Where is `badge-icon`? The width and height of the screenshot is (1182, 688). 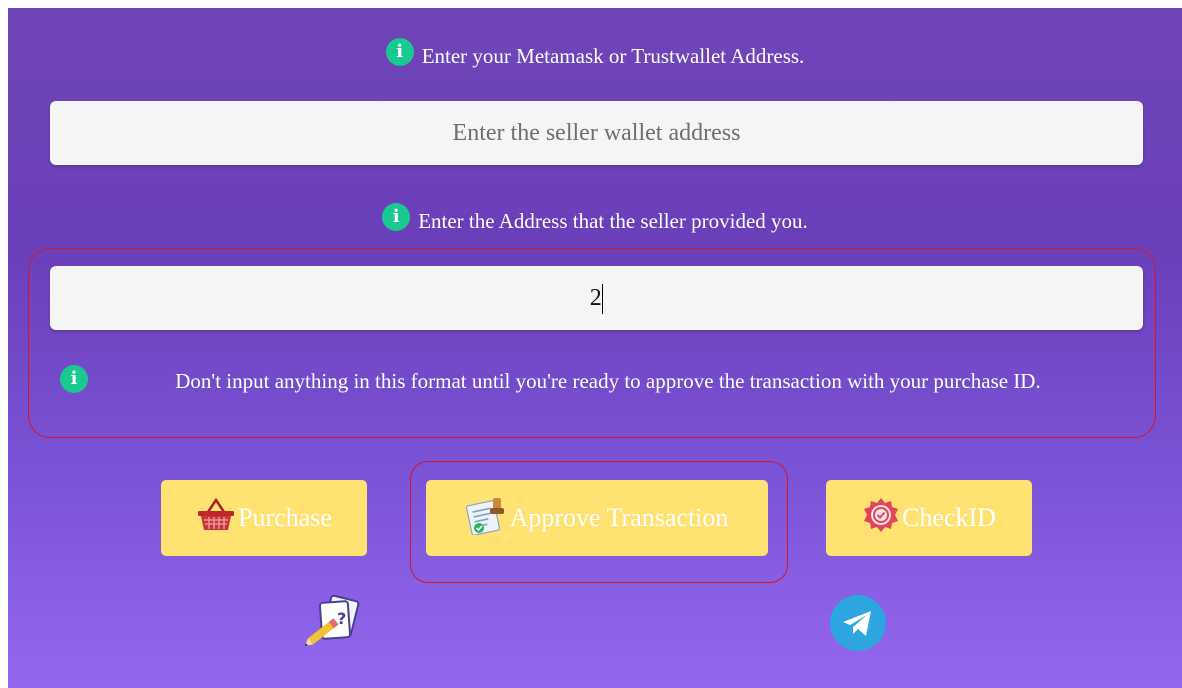 badge-icon is located at coordinates (881, 518).